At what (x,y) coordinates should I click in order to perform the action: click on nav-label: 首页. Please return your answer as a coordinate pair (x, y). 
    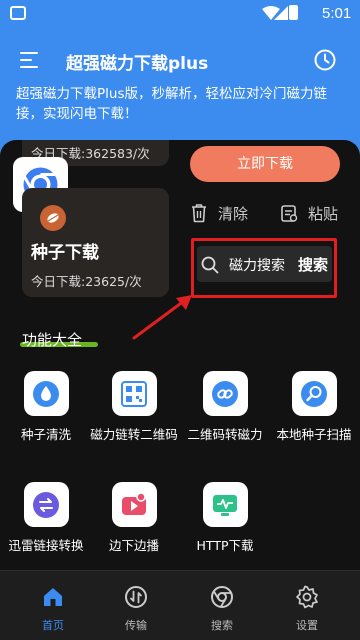
    Looking at the image, I should click on (53, 625).